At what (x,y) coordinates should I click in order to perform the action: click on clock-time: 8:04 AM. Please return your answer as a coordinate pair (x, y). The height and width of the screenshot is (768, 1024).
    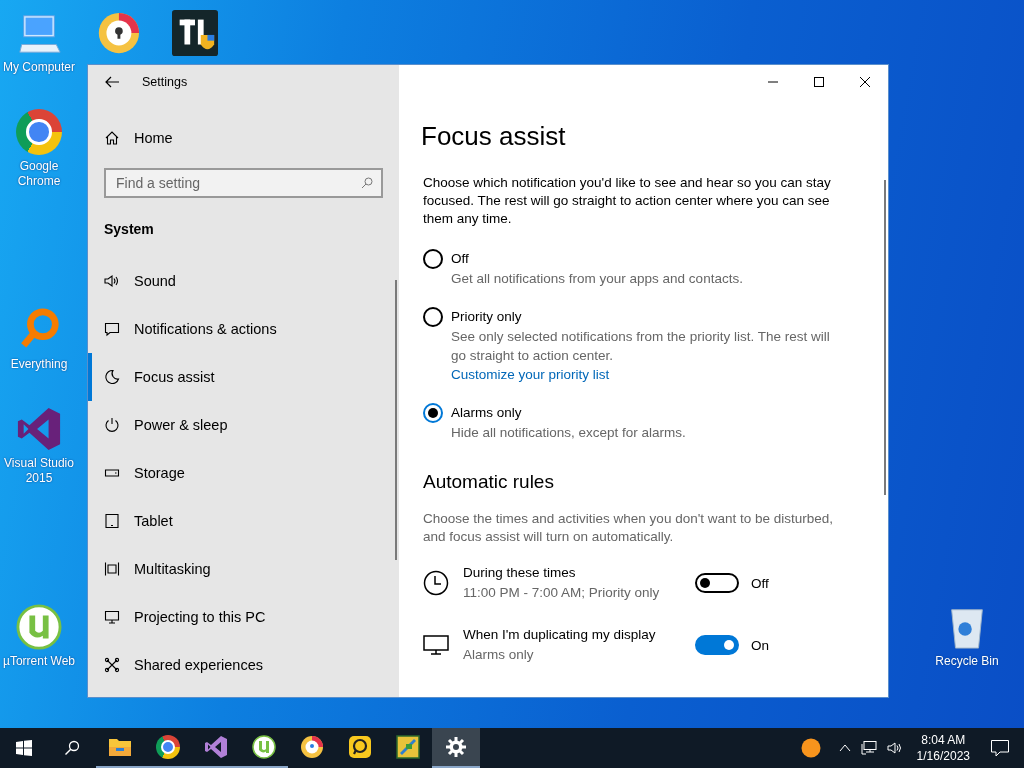
    Looking at the image, I should click on (943, 740).